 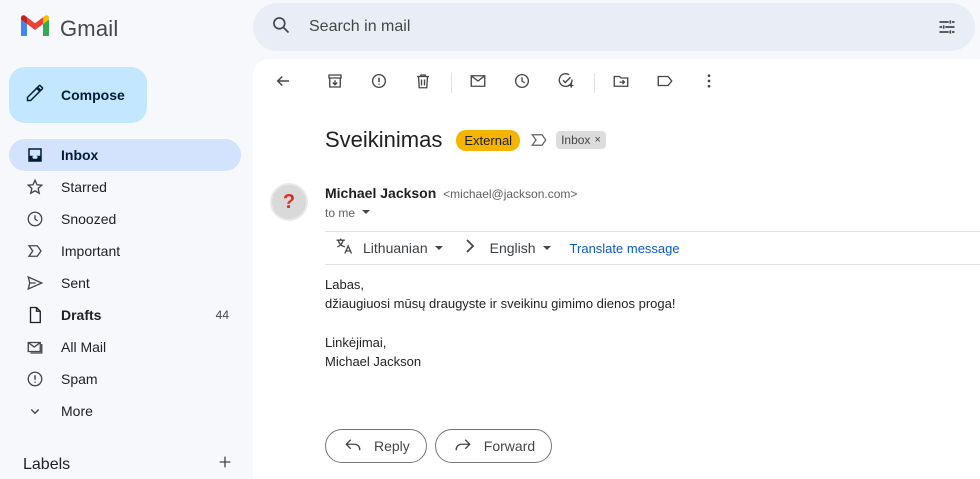 What do you see at coordinates (594, 83) in the screenshot?
I see `toolbar-divider` at bounding box center [594, 83].